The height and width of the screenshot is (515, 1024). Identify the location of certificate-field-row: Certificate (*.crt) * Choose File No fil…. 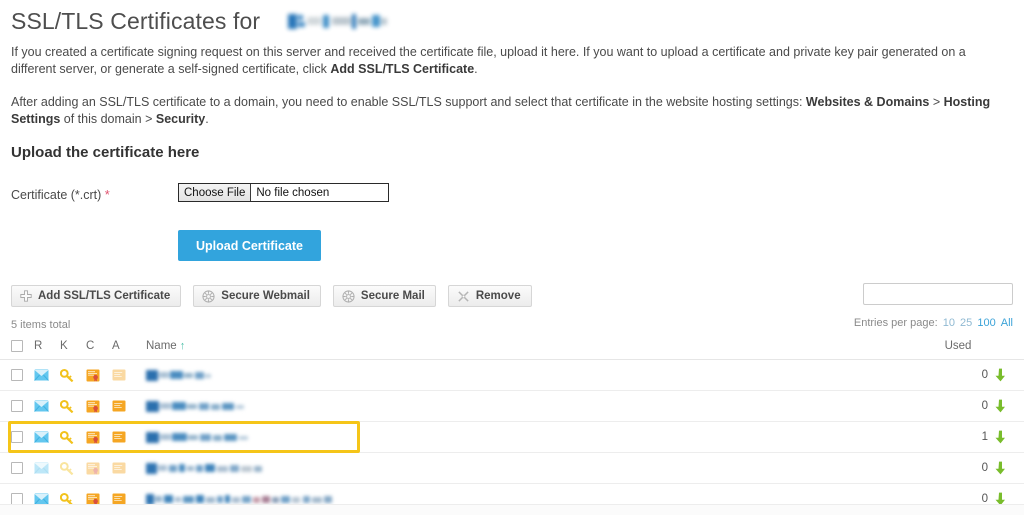
(512, 192).